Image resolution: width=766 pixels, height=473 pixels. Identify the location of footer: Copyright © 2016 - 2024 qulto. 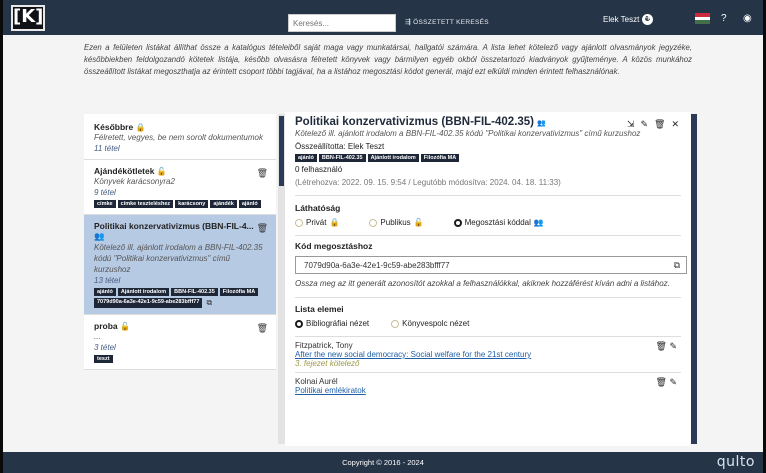
(383, 462).